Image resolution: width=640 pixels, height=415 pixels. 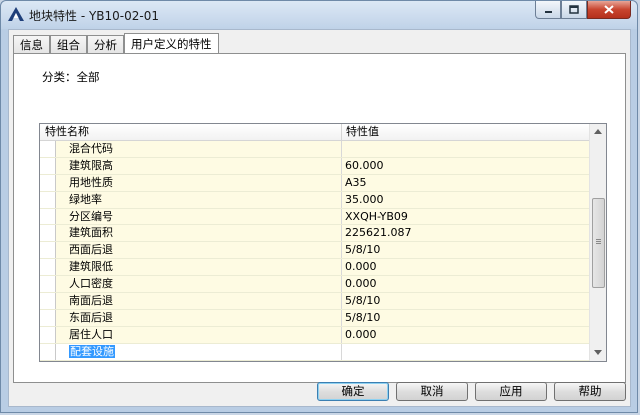 I want to click on property-name: 南面后退, so click(x=198, y=301).